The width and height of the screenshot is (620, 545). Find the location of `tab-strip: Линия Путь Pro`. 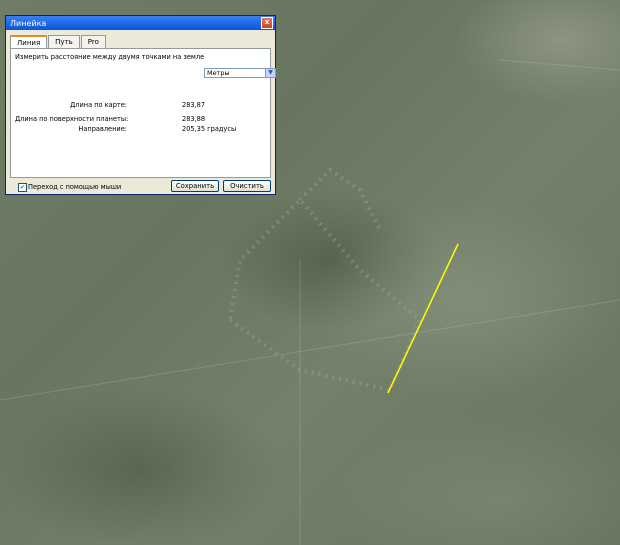

tab-strip: Линия Путь Pro is located at coordinates (58, 42).